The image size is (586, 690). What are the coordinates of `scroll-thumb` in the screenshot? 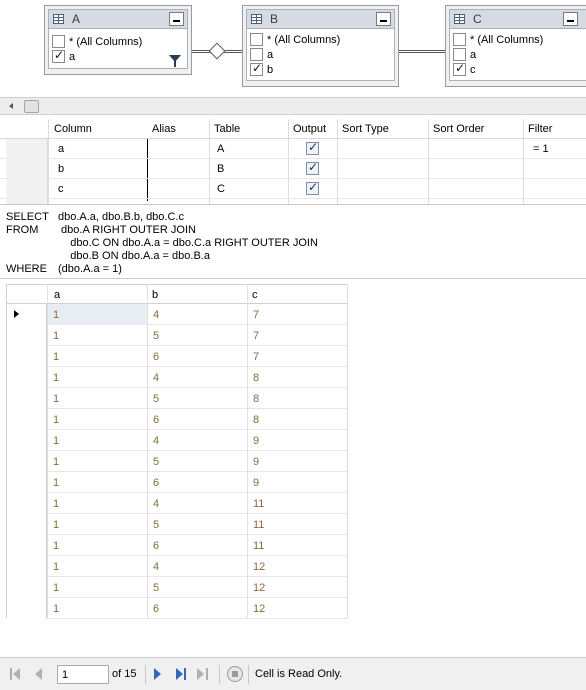 It's located at (31, 106).